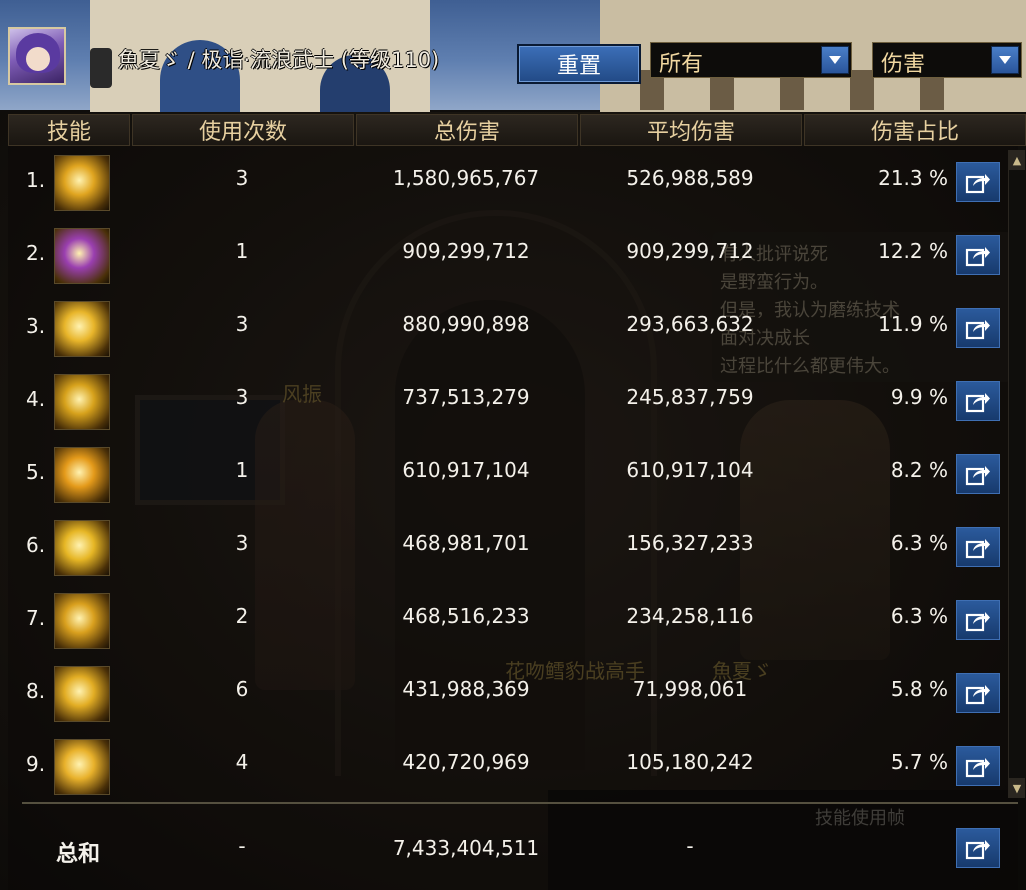  Describe the element at coordinates (690, 846) in the screenshot. I see `summary-average-damage: -` at that location.